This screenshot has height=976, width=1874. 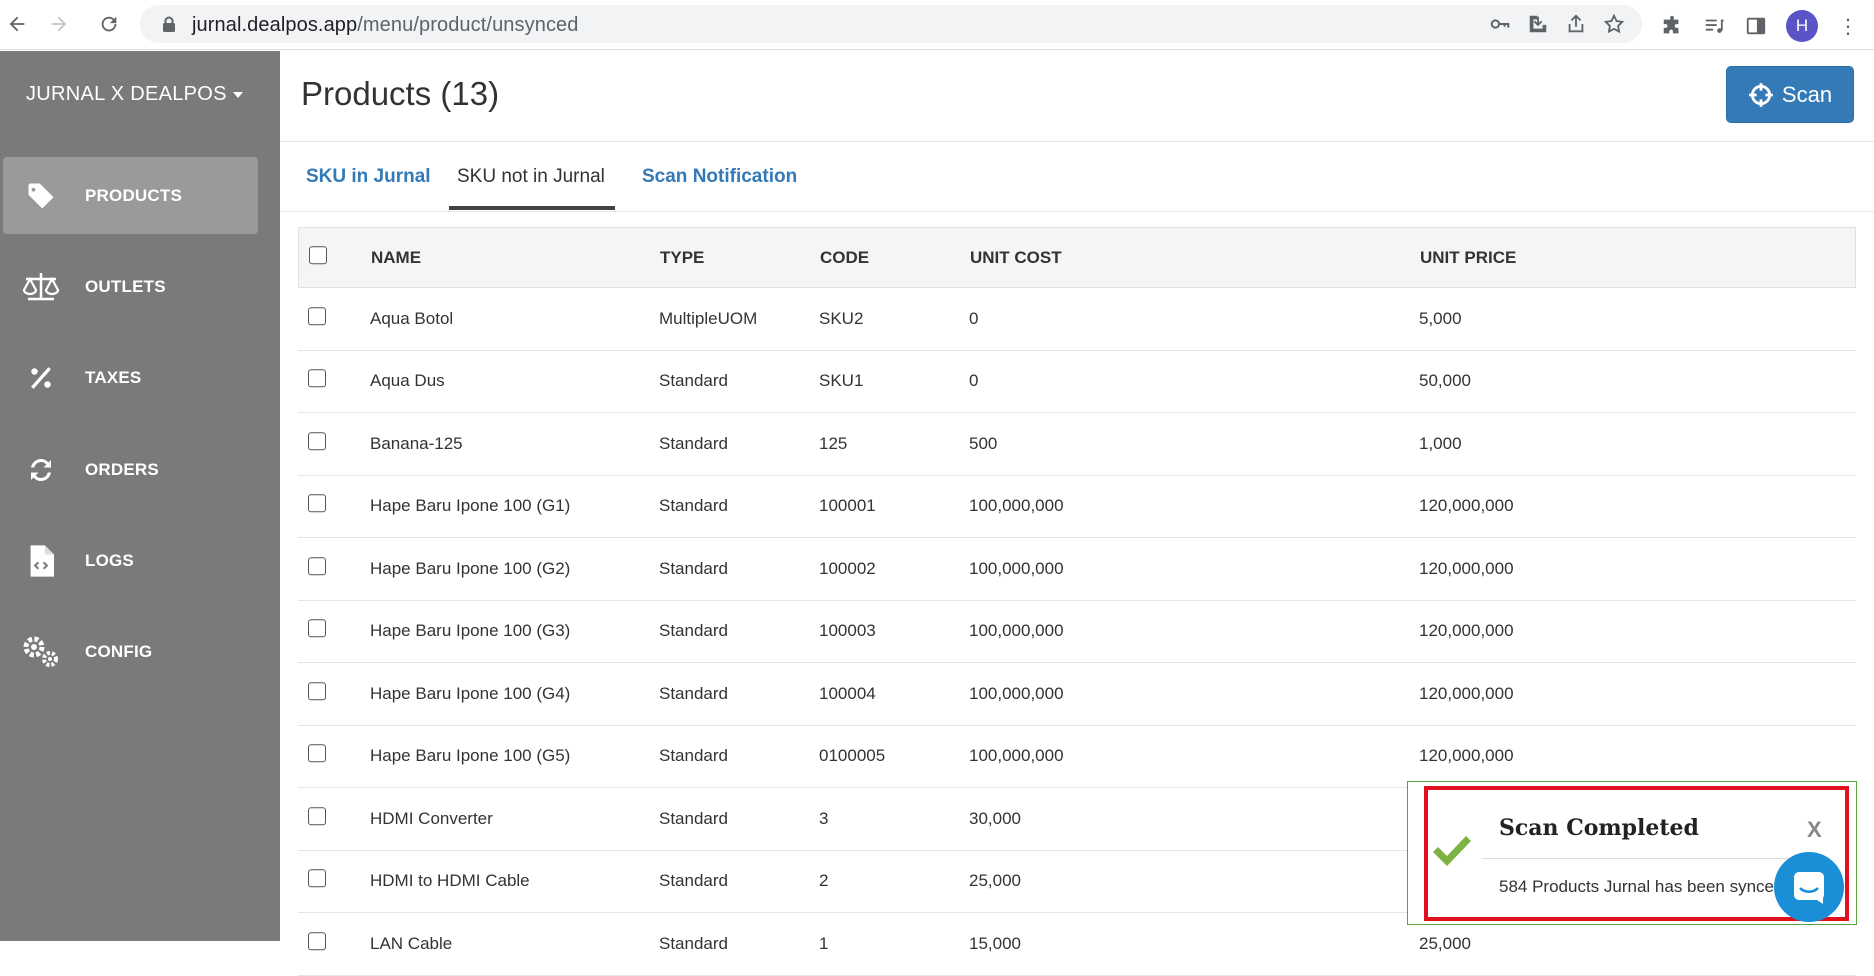 I want to click on cell-name: Banana-125, so click(x=416, y=443).